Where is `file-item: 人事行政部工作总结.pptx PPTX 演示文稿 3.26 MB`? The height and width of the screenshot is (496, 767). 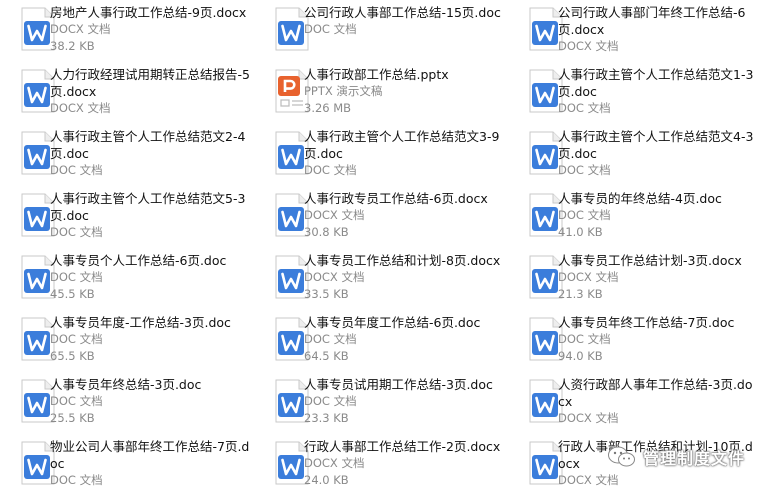
file-item: 人事行政部工作总结.pptx PPTX 演示文稿 3.26 MB is located at coordinates (379, 95).